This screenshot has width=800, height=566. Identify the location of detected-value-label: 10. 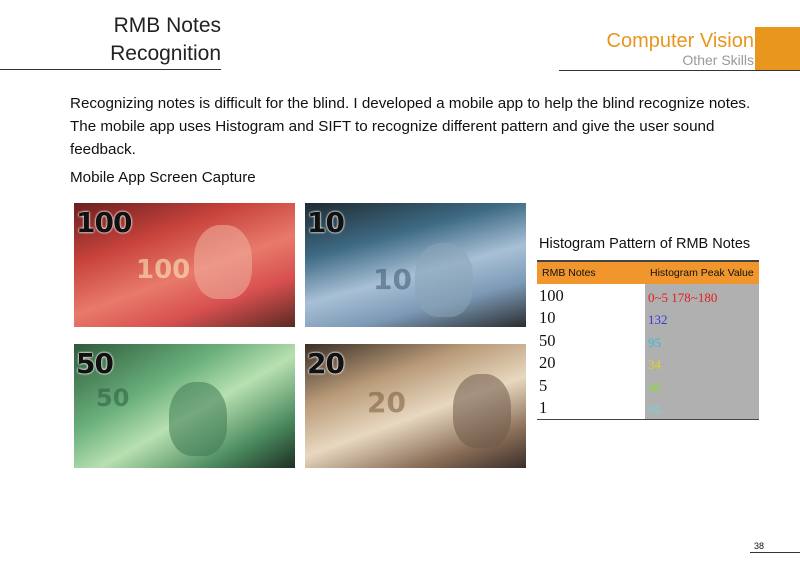
(326, 222).